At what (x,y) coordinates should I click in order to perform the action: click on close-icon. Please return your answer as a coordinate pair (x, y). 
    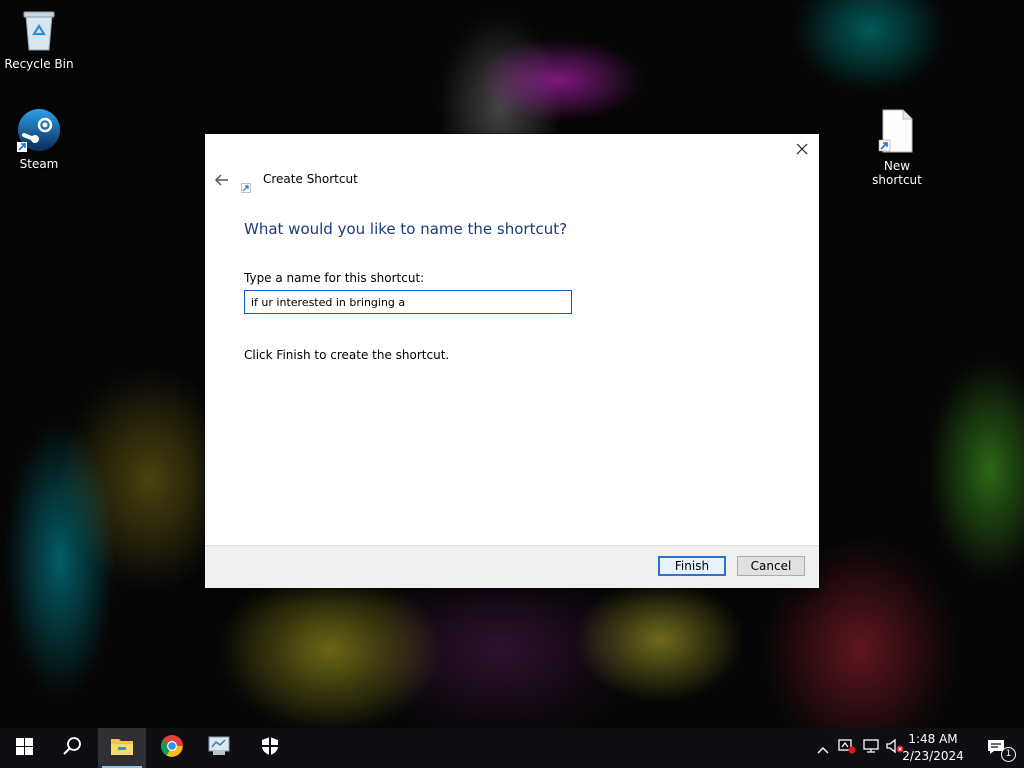
    Looking at the image, I should click on (802, 149).